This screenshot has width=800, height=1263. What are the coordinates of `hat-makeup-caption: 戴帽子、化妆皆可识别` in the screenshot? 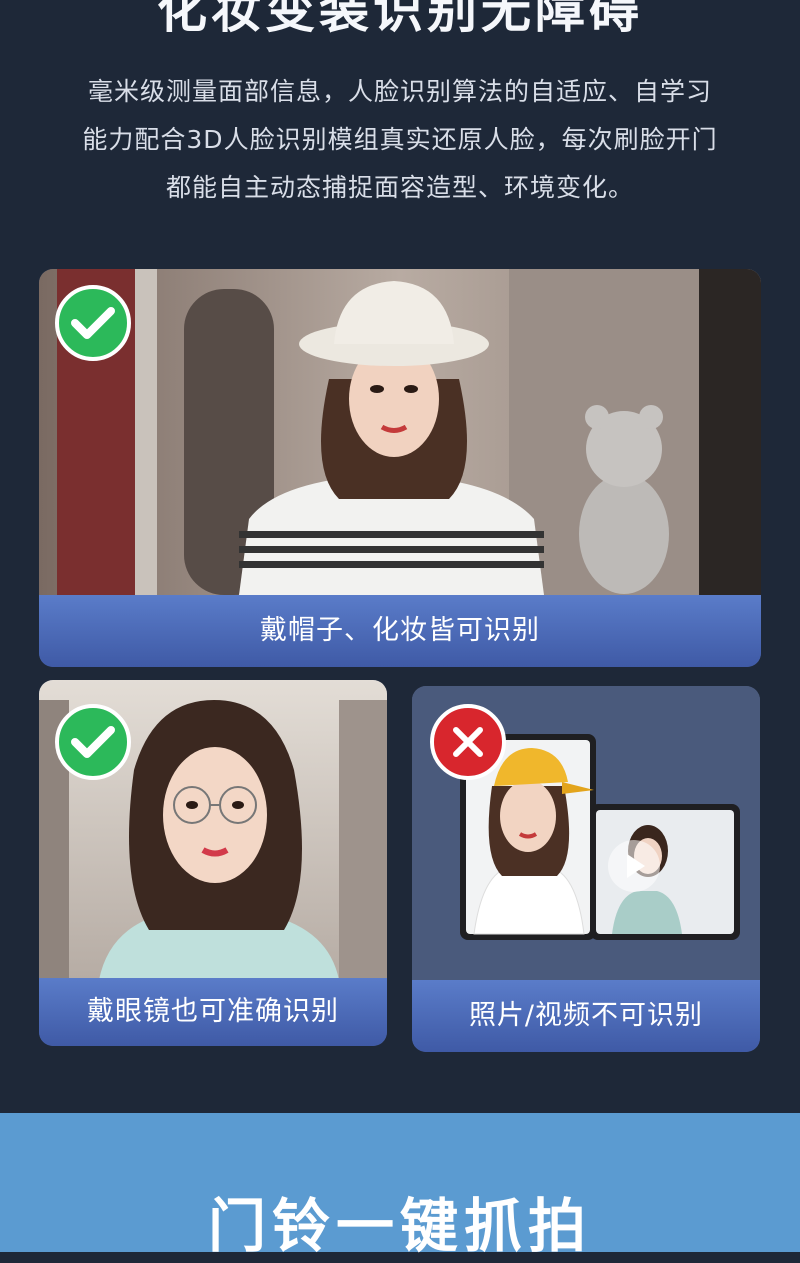 It's located at (400, 631).